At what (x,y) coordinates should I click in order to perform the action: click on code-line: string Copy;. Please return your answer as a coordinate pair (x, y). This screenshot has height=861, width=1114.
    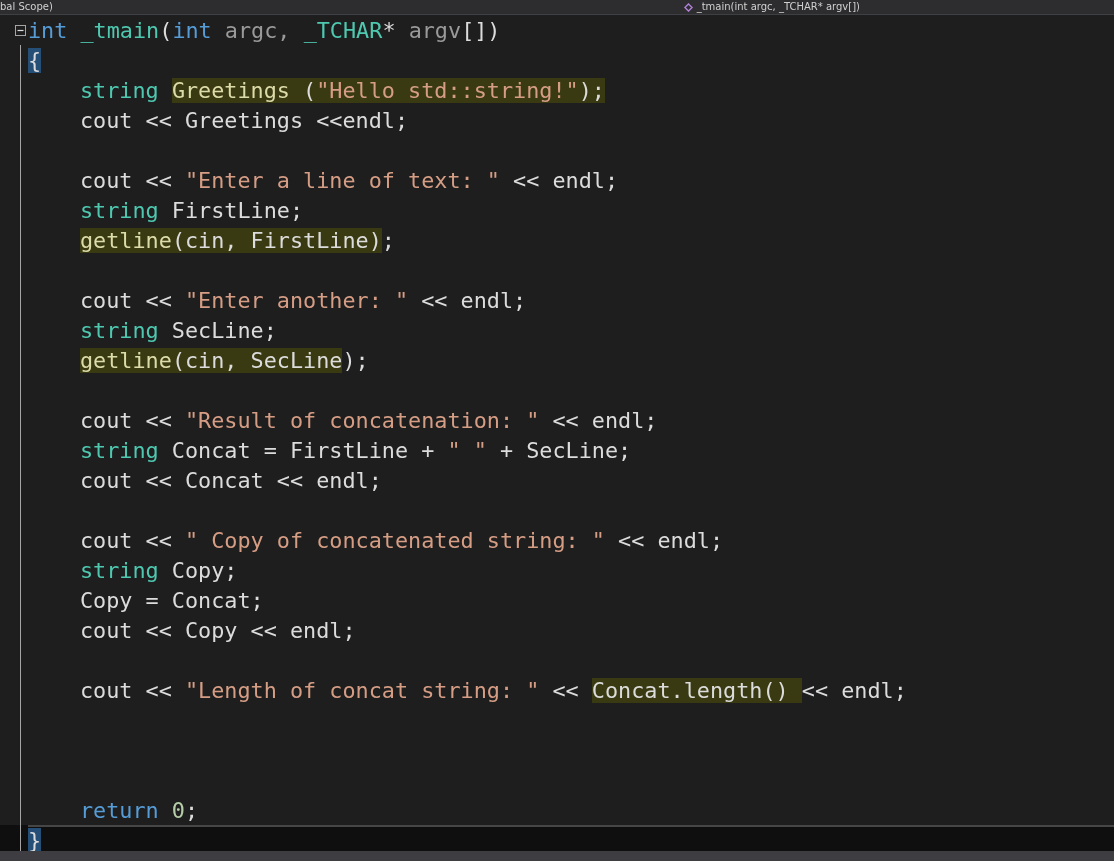
    Looking at the image, I should click on (159, 571).